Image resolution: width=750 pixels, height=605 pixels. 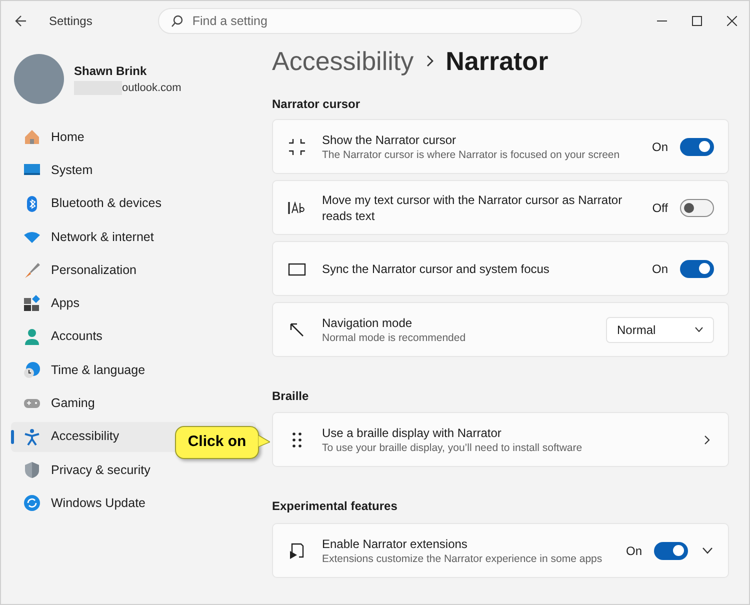 I want to click on setting-title: Use a braille display with Narrator, so click(x=412, y=432).